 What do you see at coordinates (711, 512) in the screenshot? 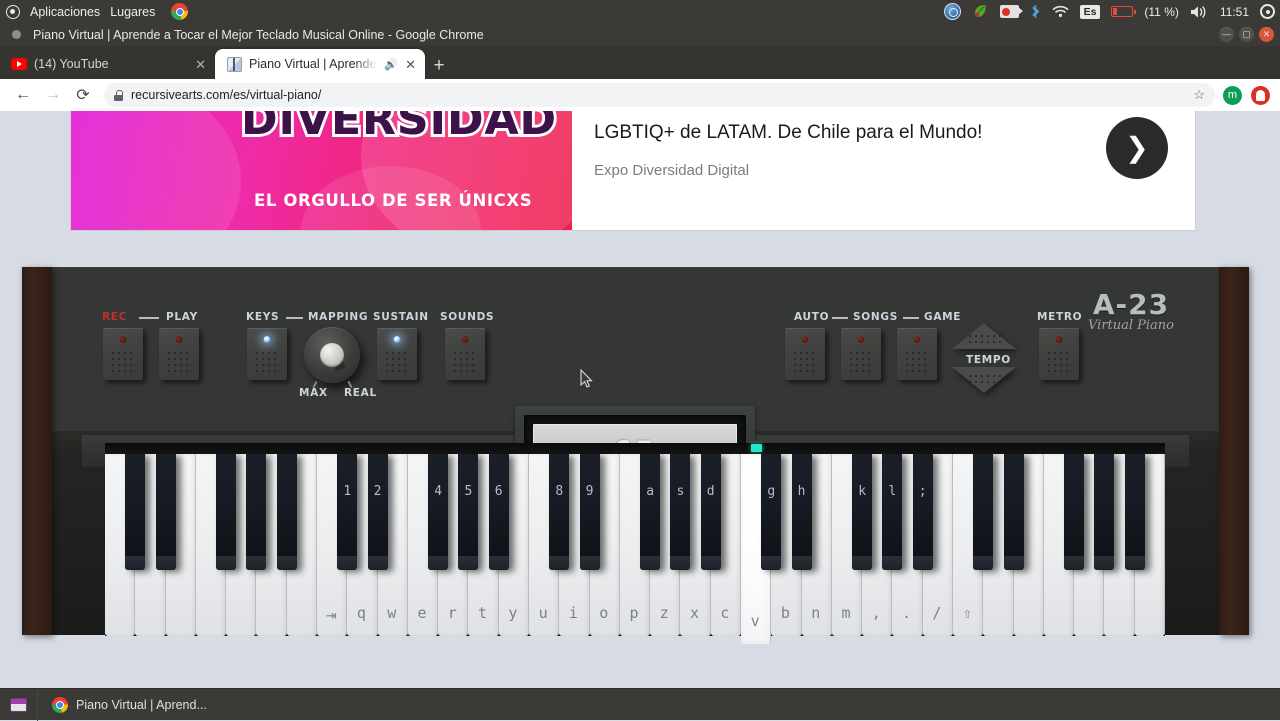
I see `black-key: d` at bounding box center [711, 512].